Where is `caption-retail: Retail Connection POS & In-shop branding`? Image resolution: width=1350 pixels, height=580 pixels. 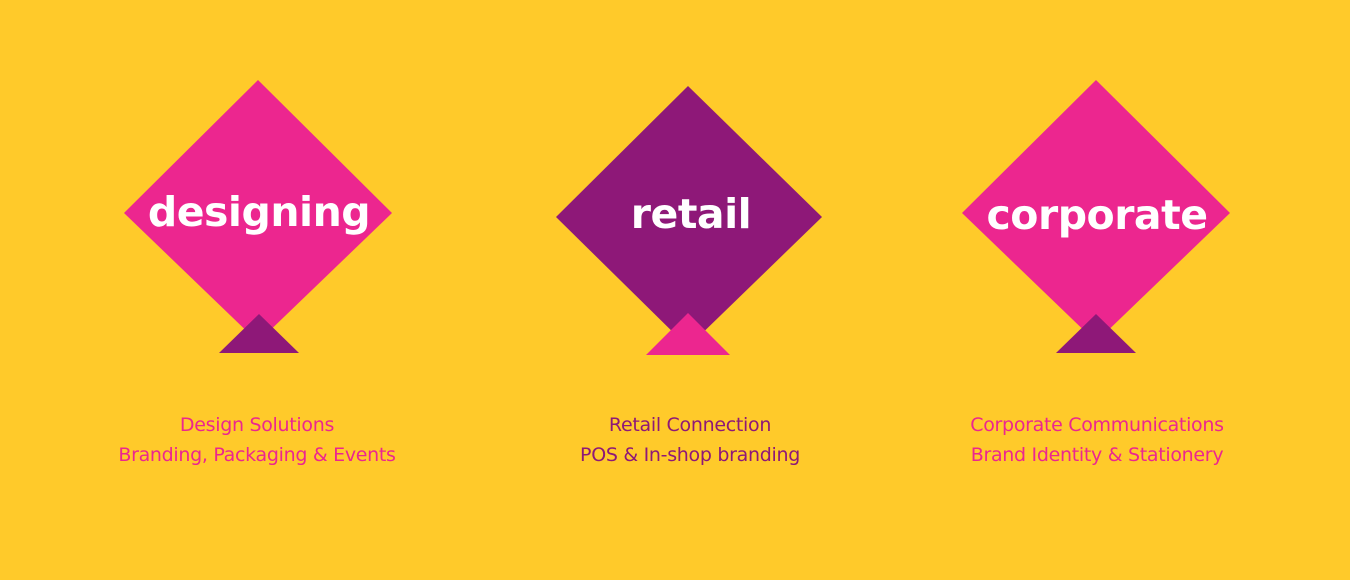
caption-retail: Retail Connection POS & In-shop branding is located at coordinates (690, 440).